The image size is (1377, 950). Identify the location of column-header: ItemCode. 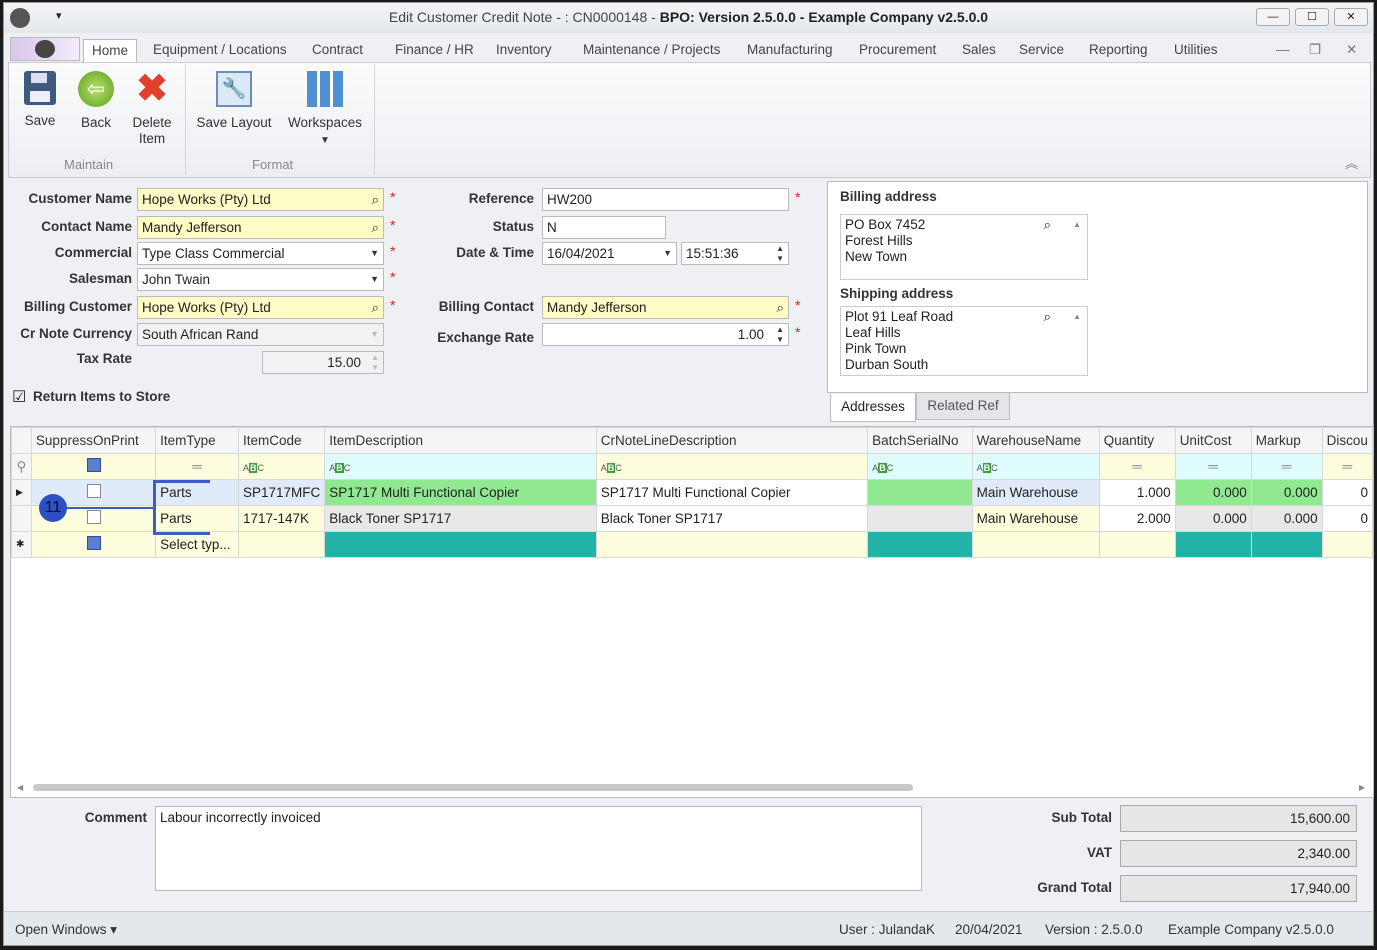
(281, 440).